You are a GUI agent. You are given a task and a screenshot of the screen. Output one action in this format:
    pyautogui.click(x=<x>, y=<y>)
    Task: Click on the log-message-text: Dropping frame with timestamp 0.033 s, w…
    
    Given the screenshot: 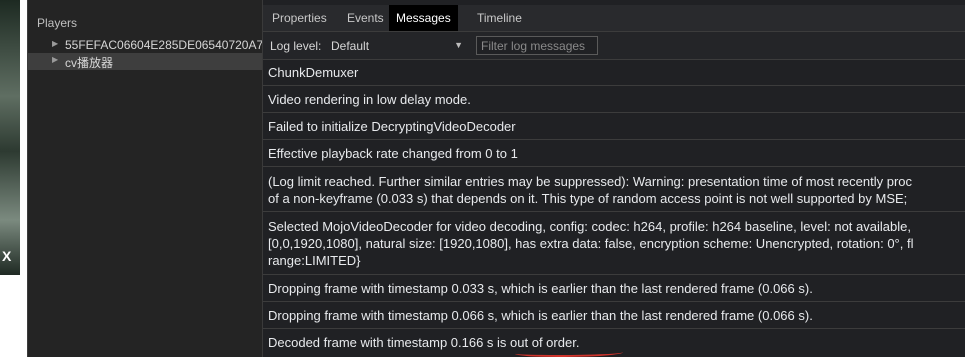 What is the action you would take?
    pyautogui.click(x=540, y=288)
    